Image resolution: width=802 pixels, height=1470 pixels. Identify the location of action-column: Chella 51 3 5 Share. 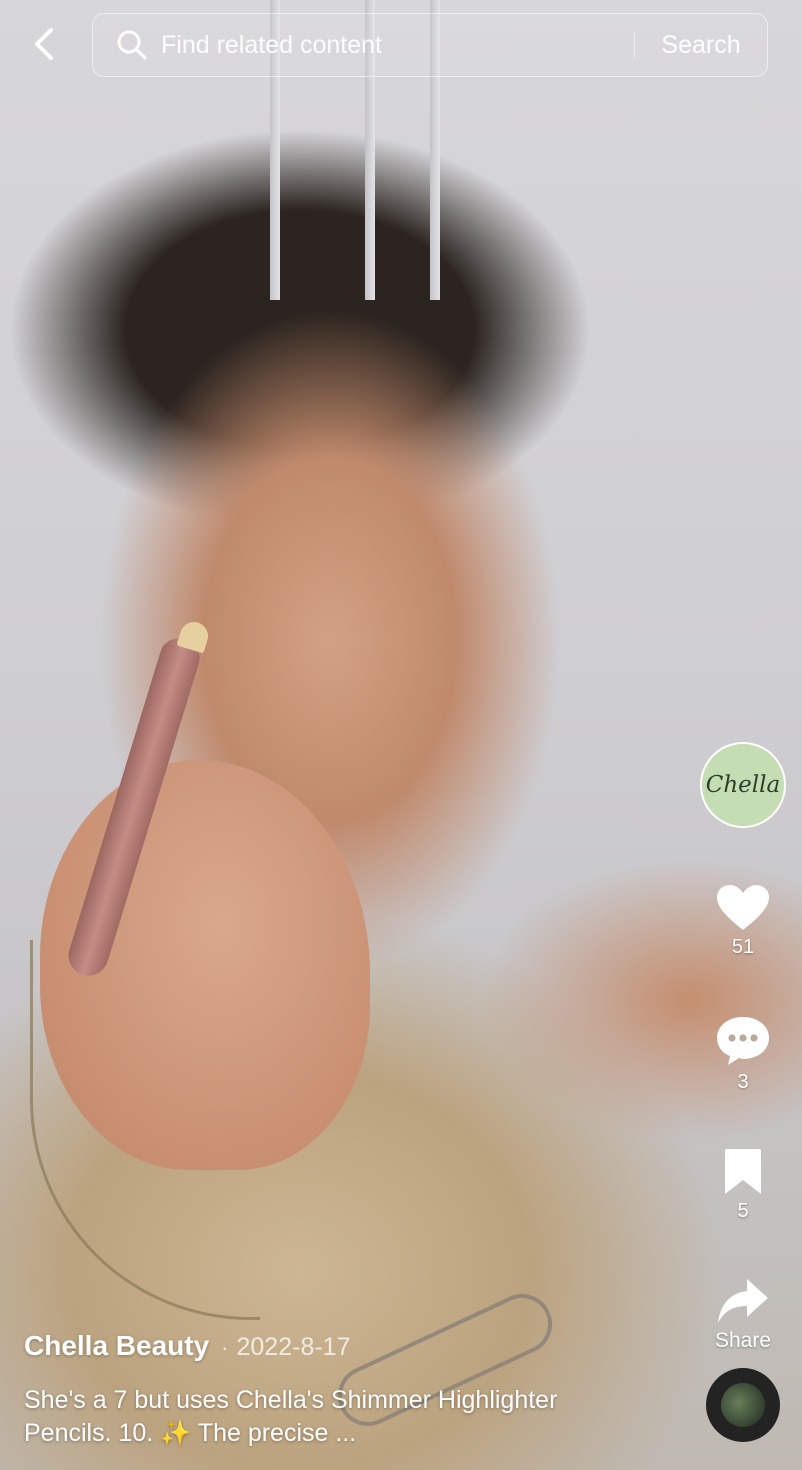
(743, 1047).